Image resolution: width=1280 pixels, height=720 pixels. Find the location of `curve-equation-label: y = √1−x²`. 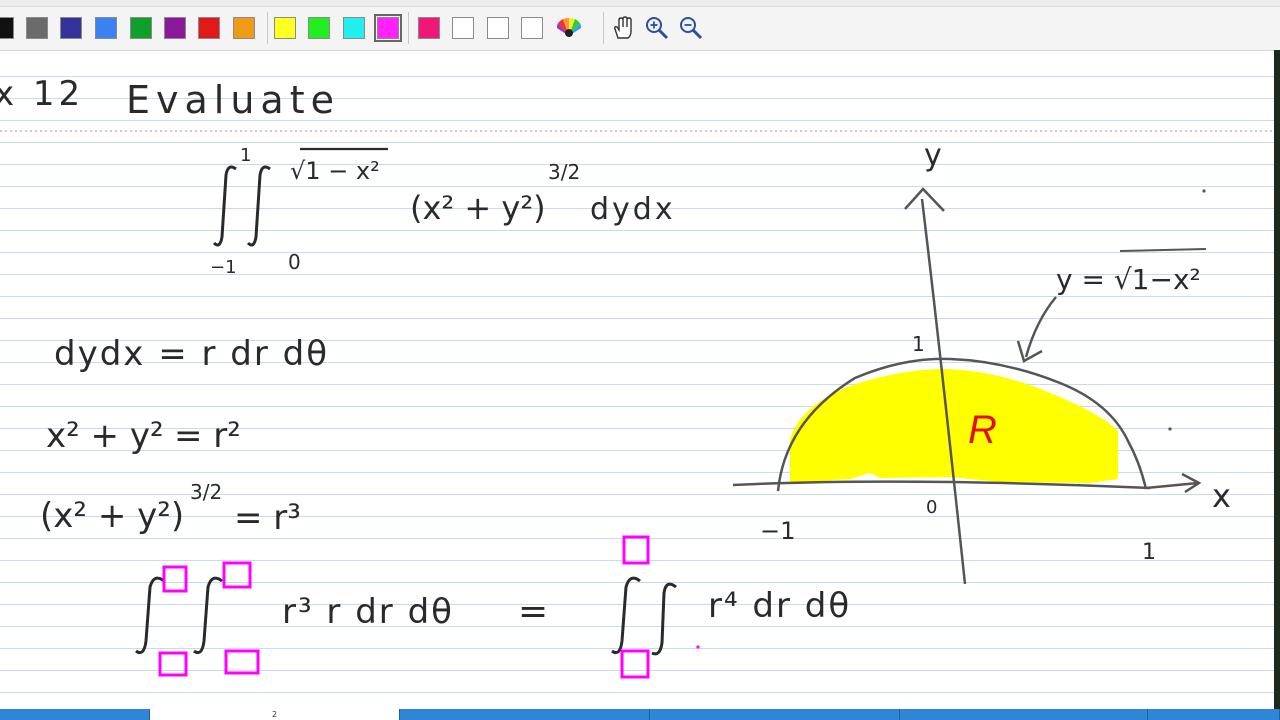

curve-equation-label: y = √1−x² is located at coordinates (1128, 279).